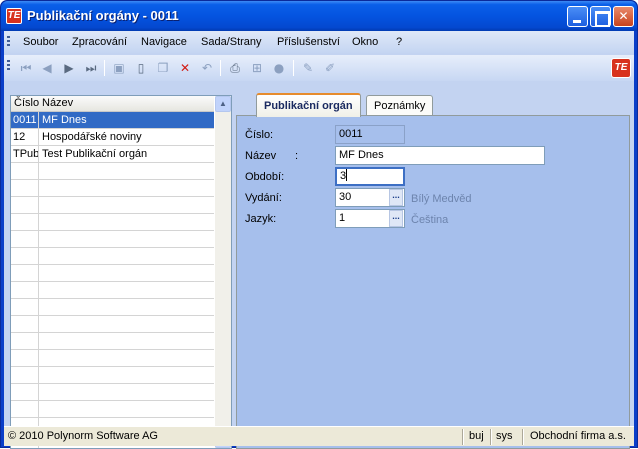 The height and width of the screenshot is (449, 638). Describe the element at coordinates (163, 68) in the screenshot. I see `copy-icon: ❐` at that location.